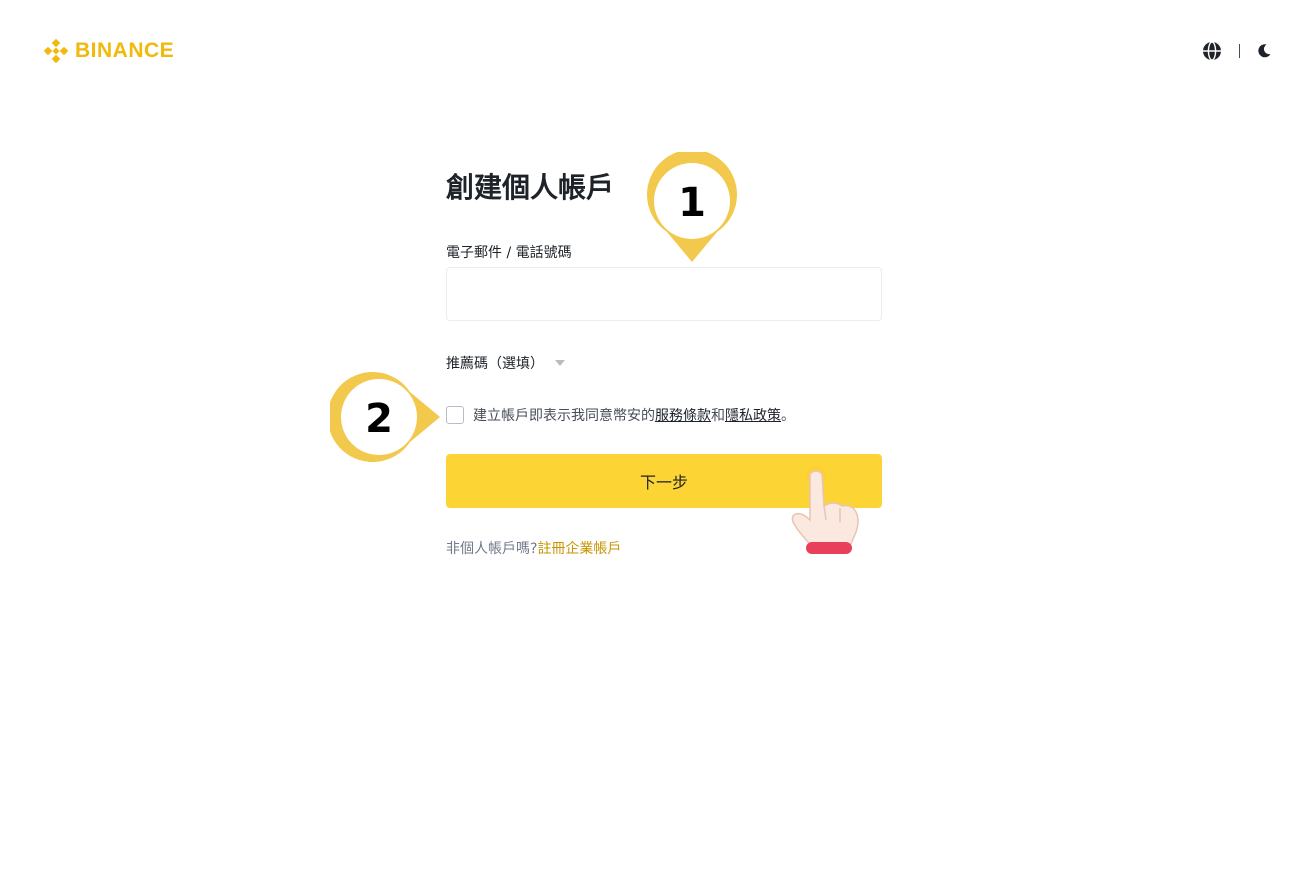 The width and height of the screenshot is (1300, 886). Describe the element at coordinates (718, 416) in the screenshot. I see `terms-join: 和` at that location.